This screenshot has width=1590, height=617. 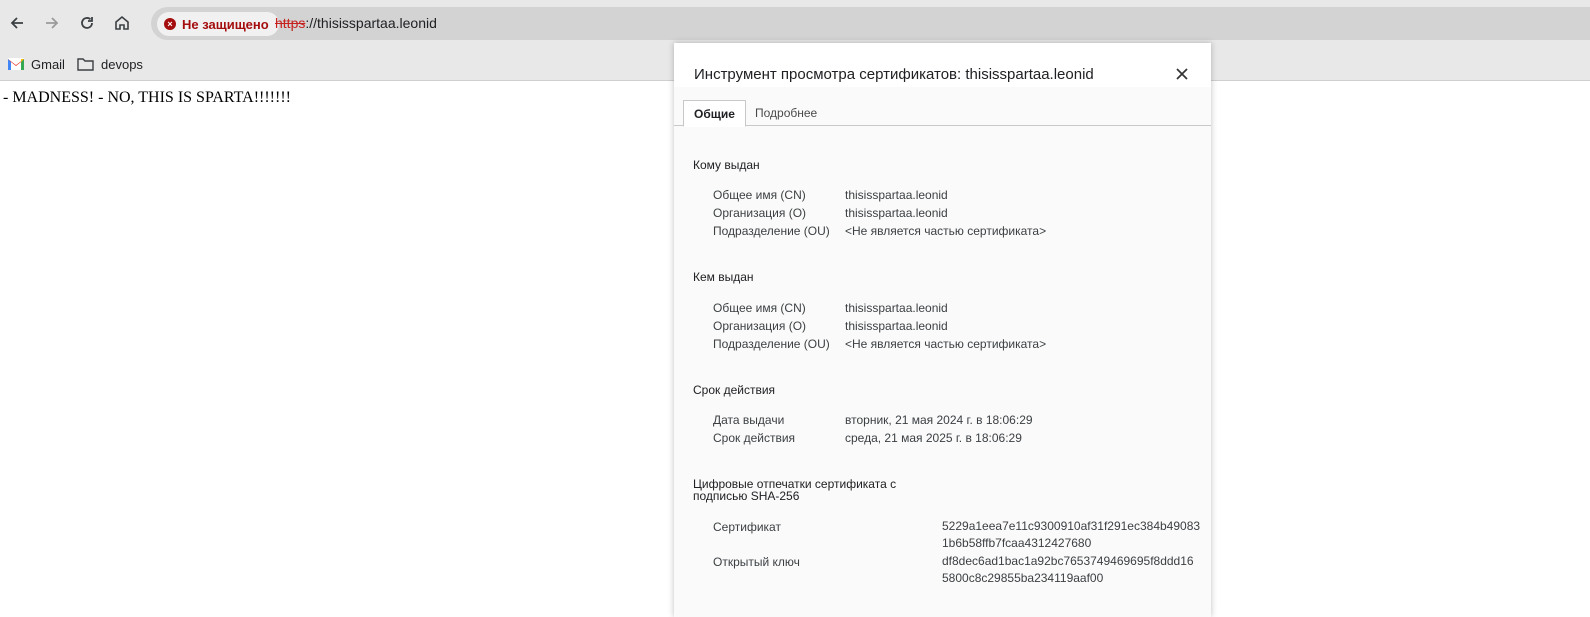 I want to click on bookmark-gmail: Gmail, so click(x=36, y=64).